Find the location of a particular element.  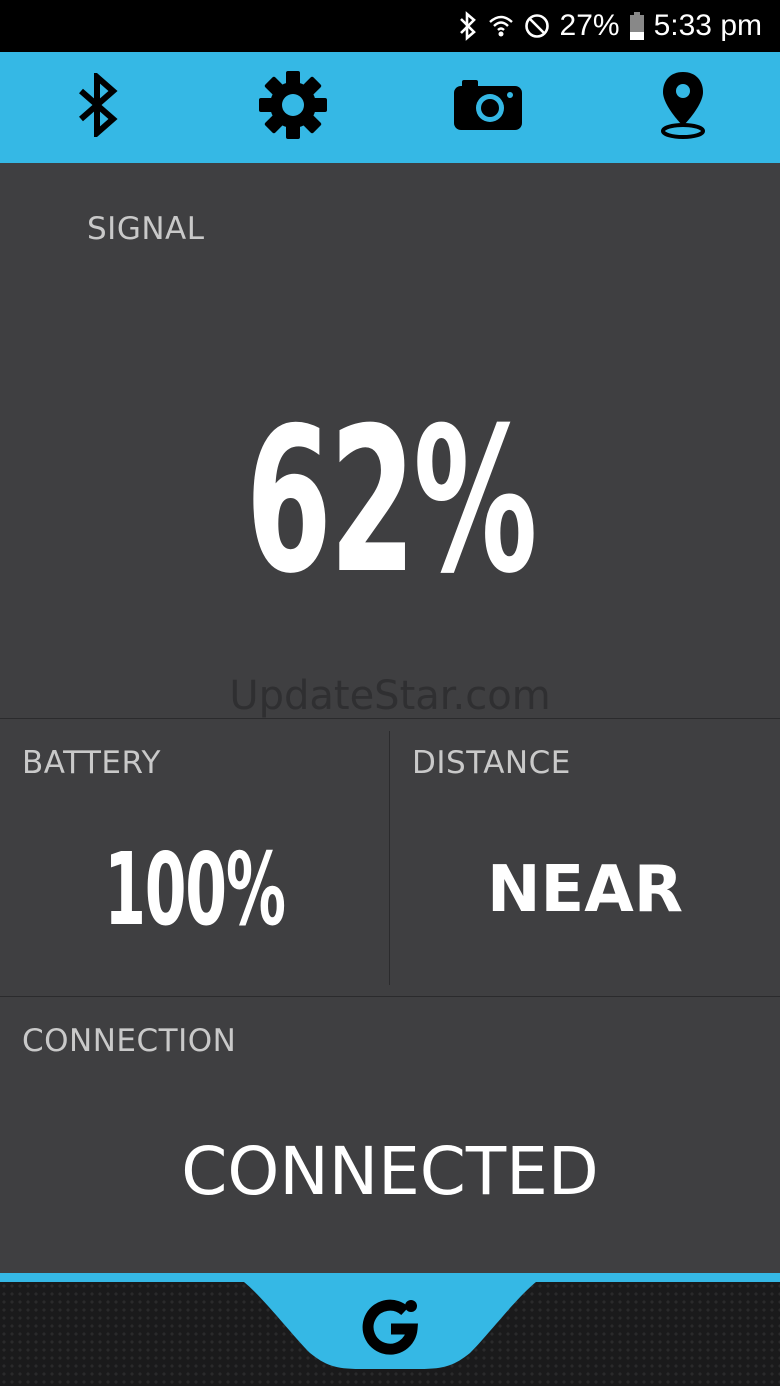

top-toolbar is located at coordinates (390, 107).